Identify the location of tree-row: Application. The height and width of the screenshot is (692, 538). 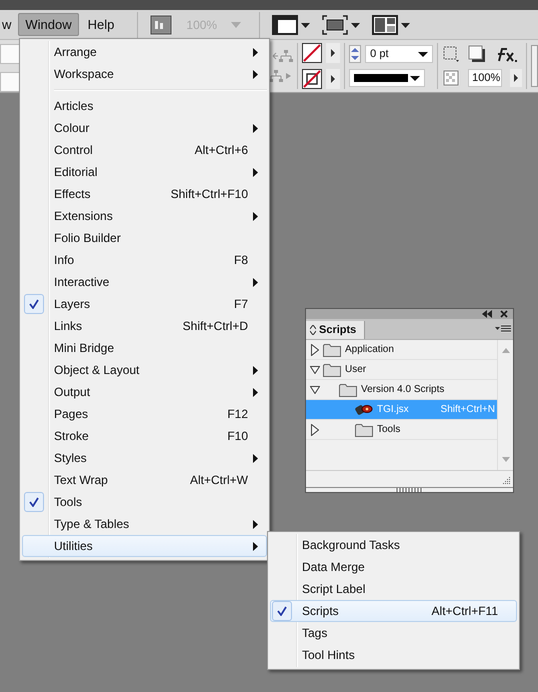
(401, 350).